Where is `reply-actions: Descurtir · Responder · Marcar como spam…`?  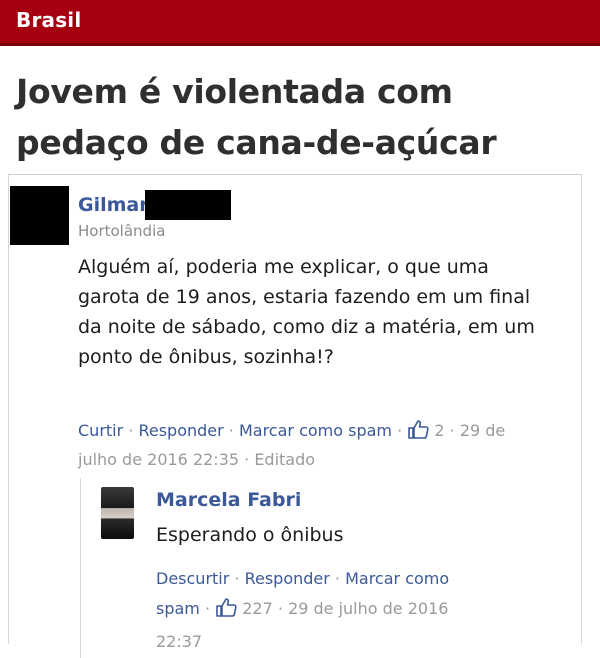 reply-actions: Descurtir · Responder · Marcar como spam… is located at coordinates (303, 610).